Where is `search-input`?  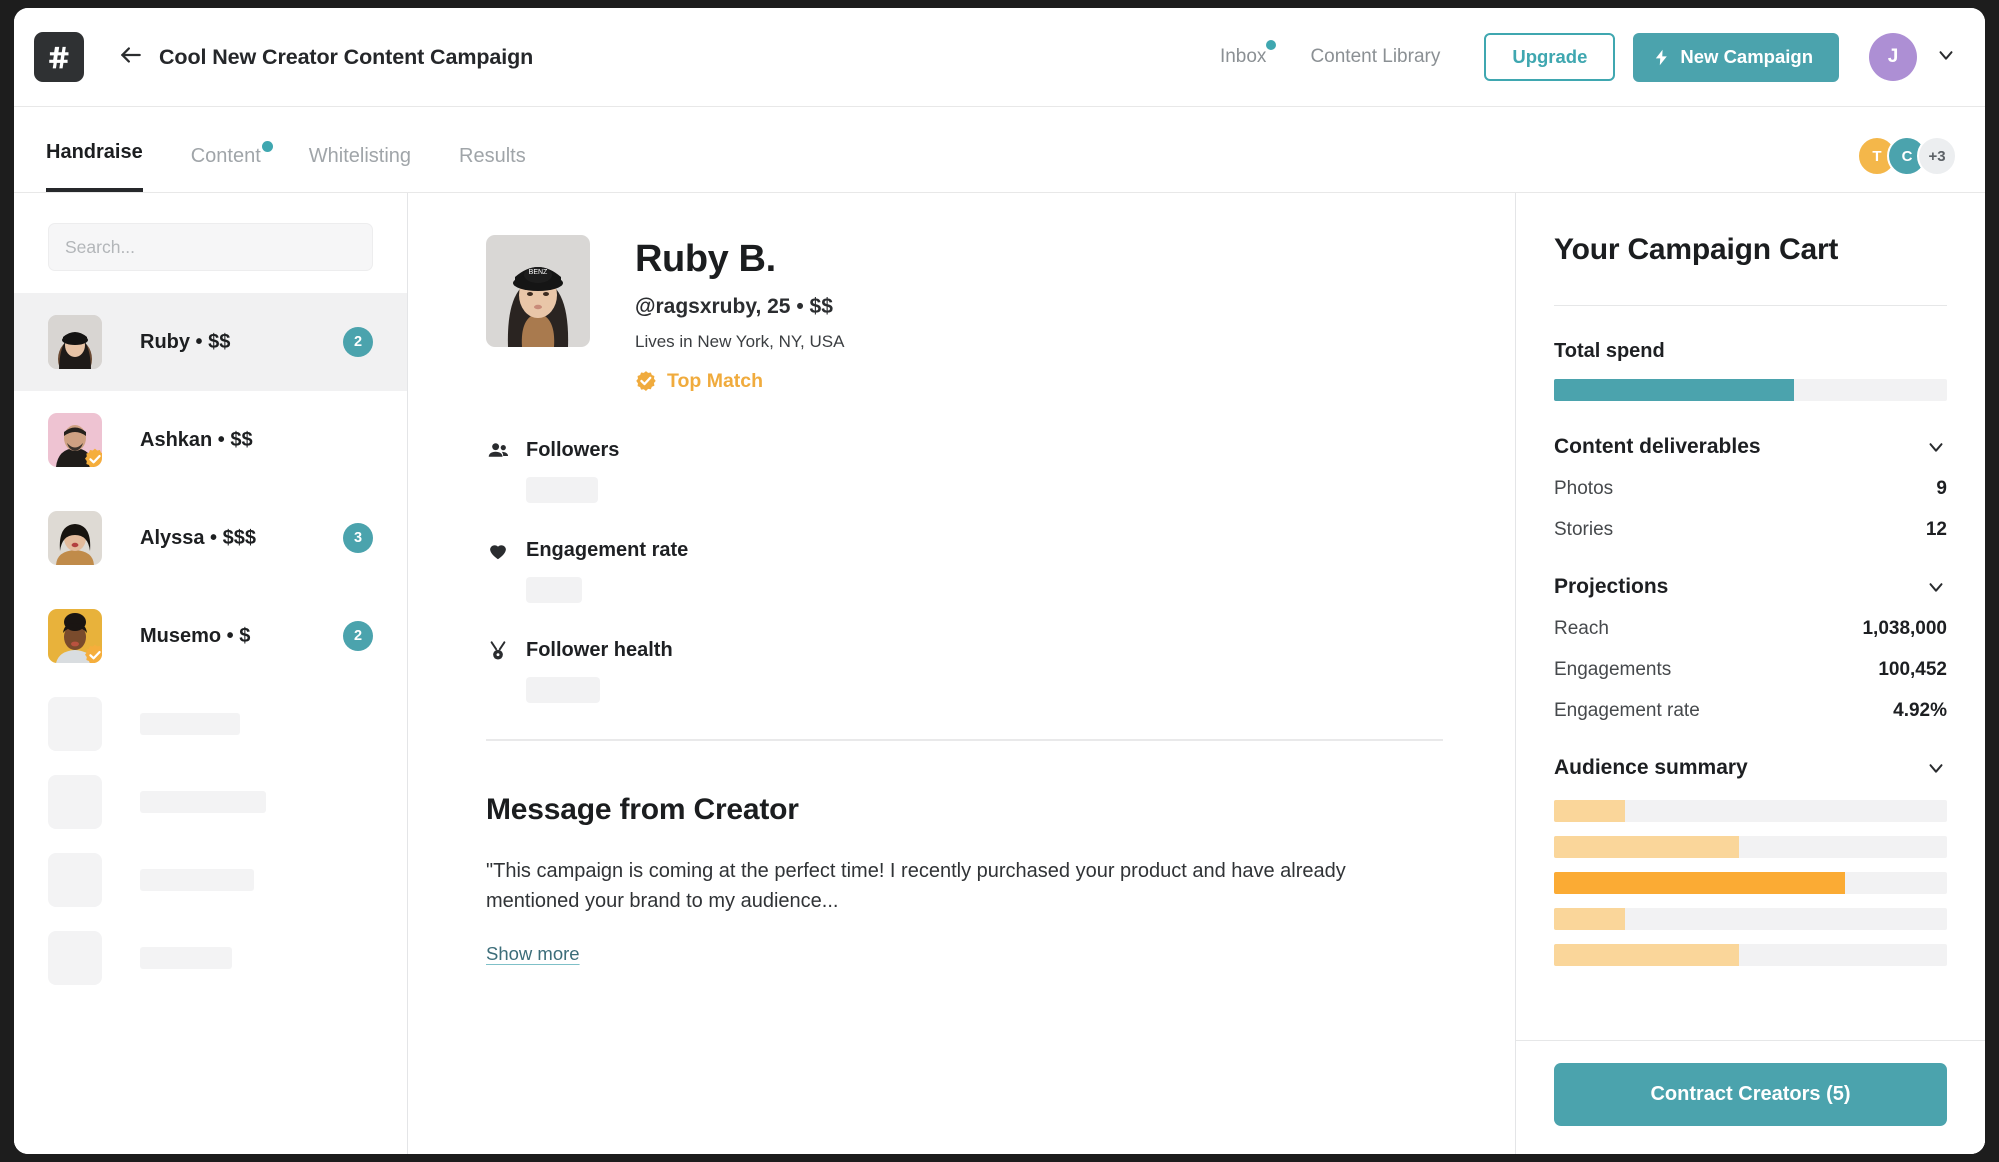
search-input is located at coordinates (210, 247).